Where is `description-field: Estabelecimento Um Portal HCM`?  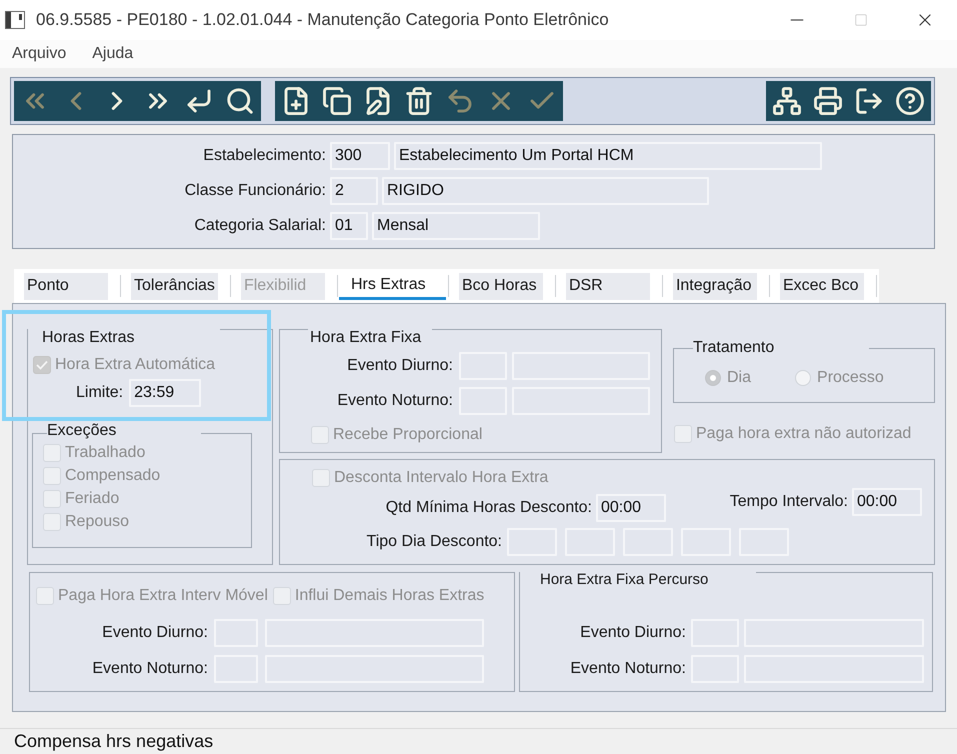
description-field: Estabelecimento Um Portal HCM is located at coordinates (608, 156).